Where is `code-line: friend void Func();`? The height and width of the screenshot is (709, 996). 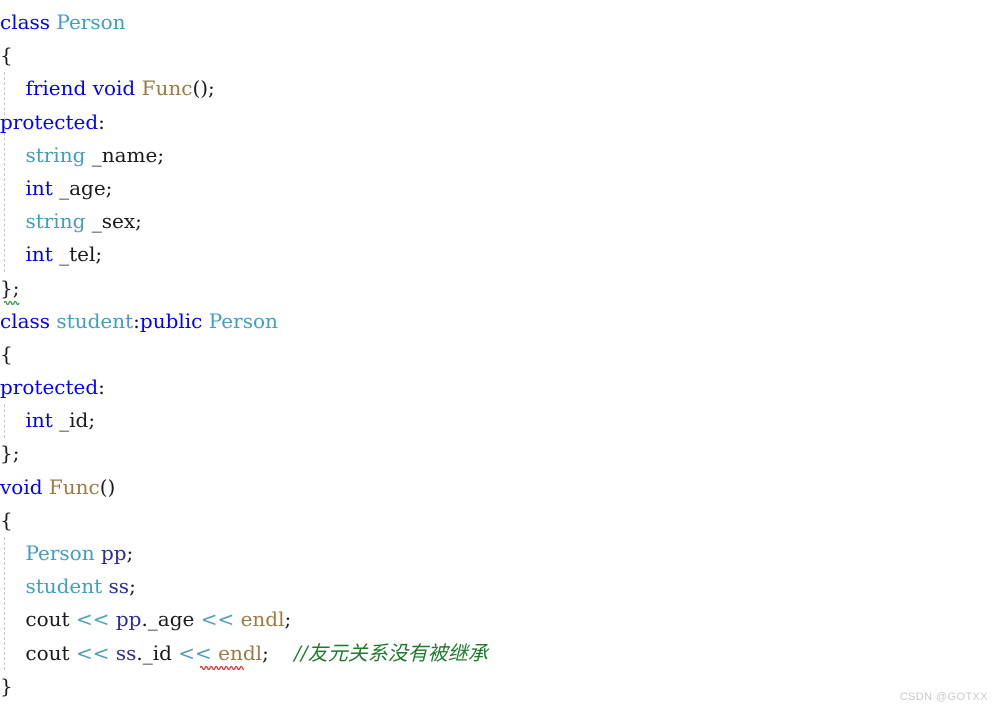 code-line: friend void Func(); is located at coordinates (498, 88).